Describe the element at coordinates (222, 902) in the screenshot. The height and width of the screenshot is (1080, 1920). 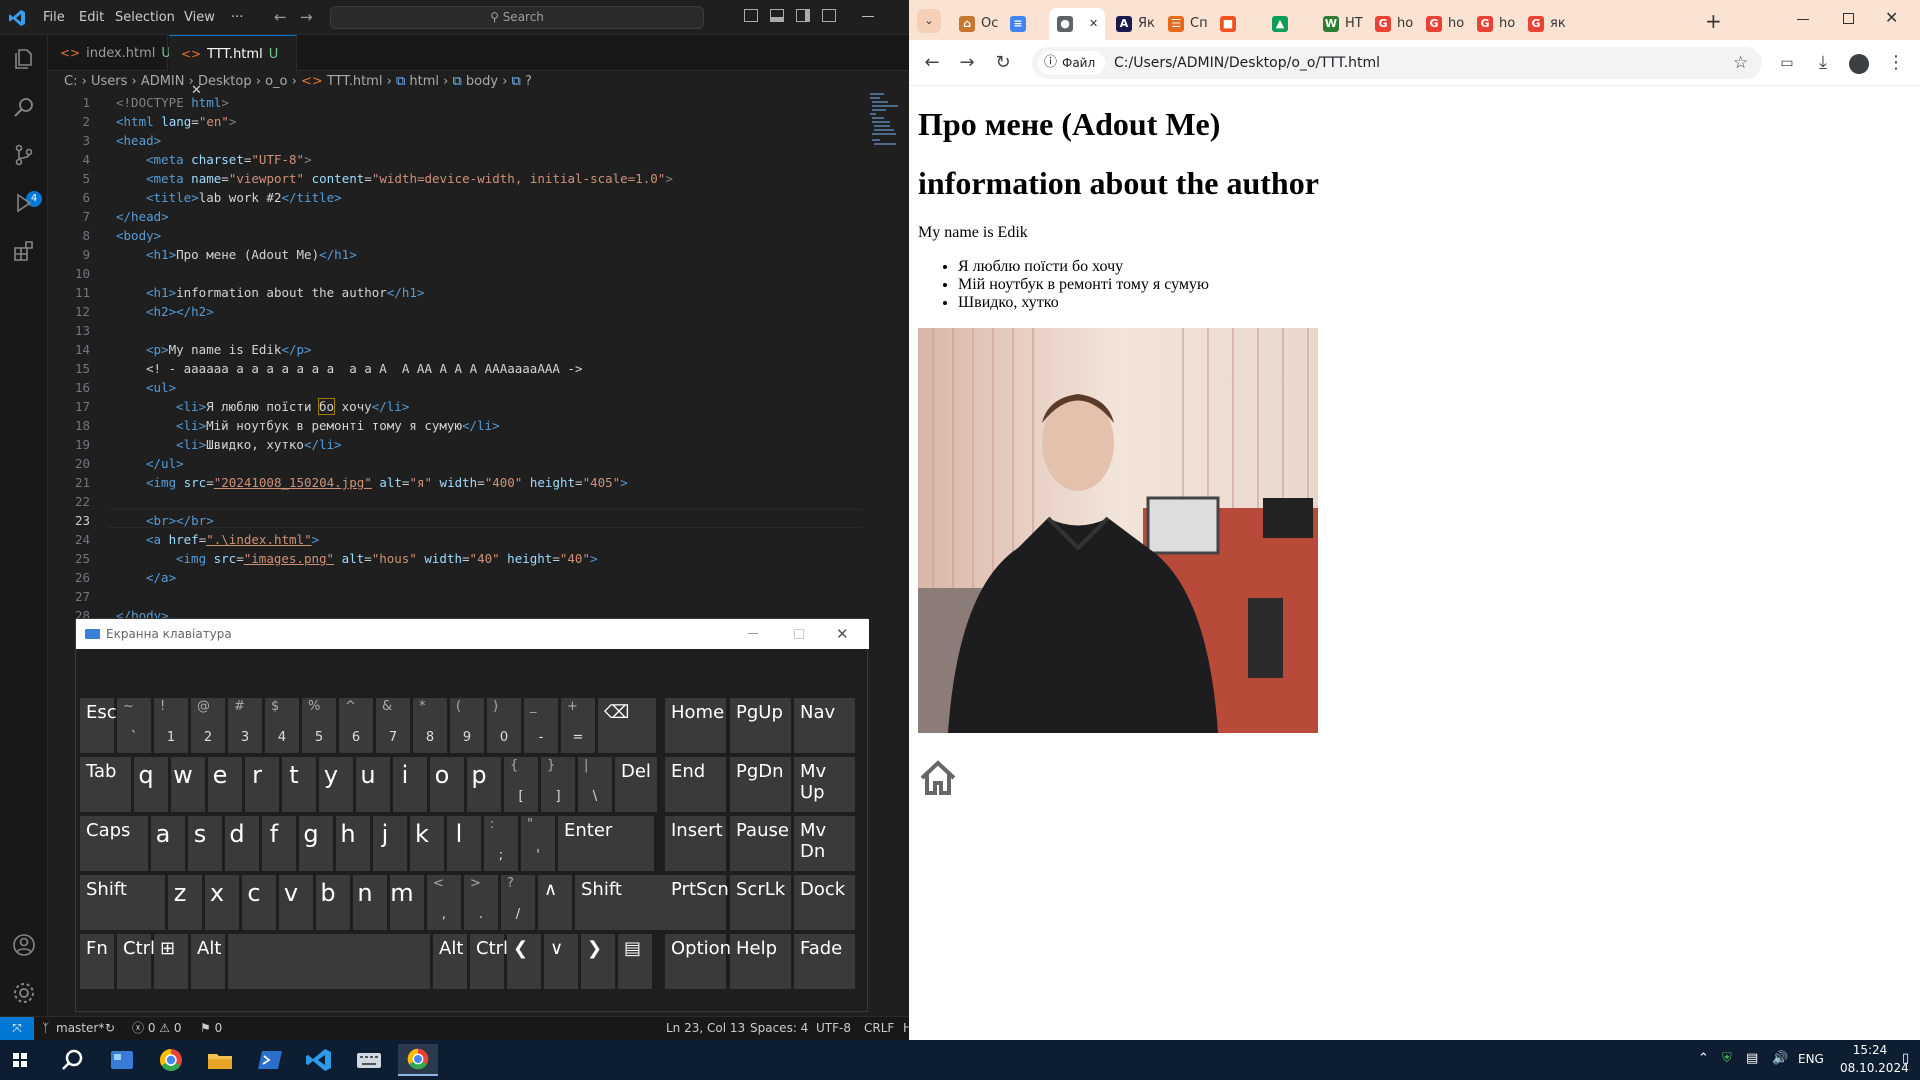
I see `key-letter: x` at that location.